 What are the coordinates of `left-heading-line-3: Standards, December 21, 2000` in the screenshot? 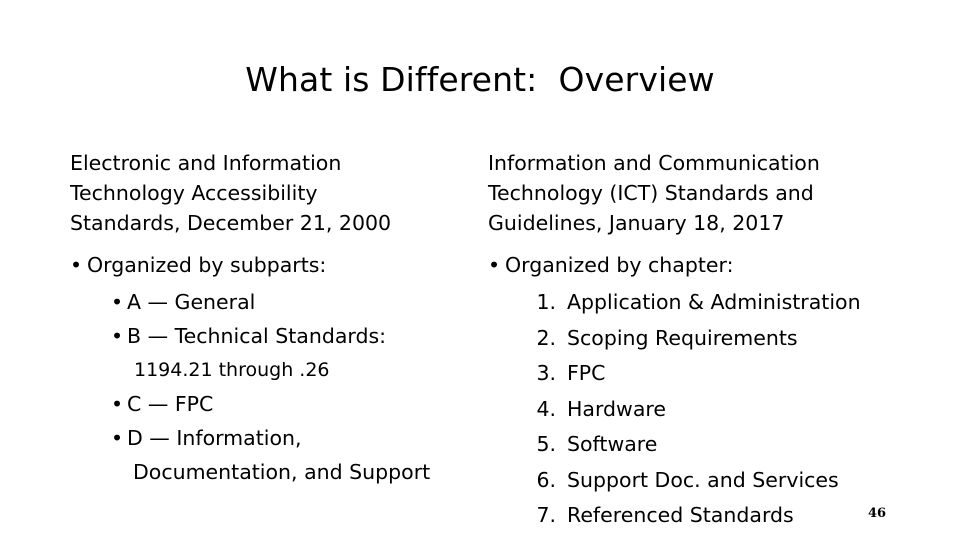 It's located at (231, 223).